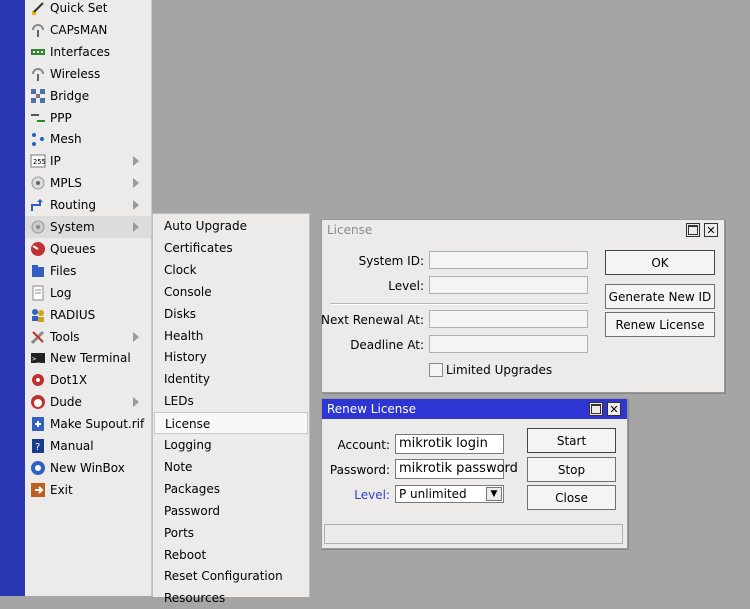 This screenshot has width=750, height=609. What do you see at coordinates (38, 227) in the screenshot?
I see `system-icon` at bounding box center [38, 227].